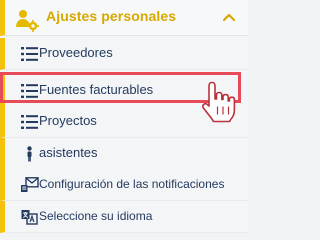 Image resolution: width=320 pixels, height=240 pixels. I want to click on menu-item-language: Seleccione su idioma, so click(124, 217).